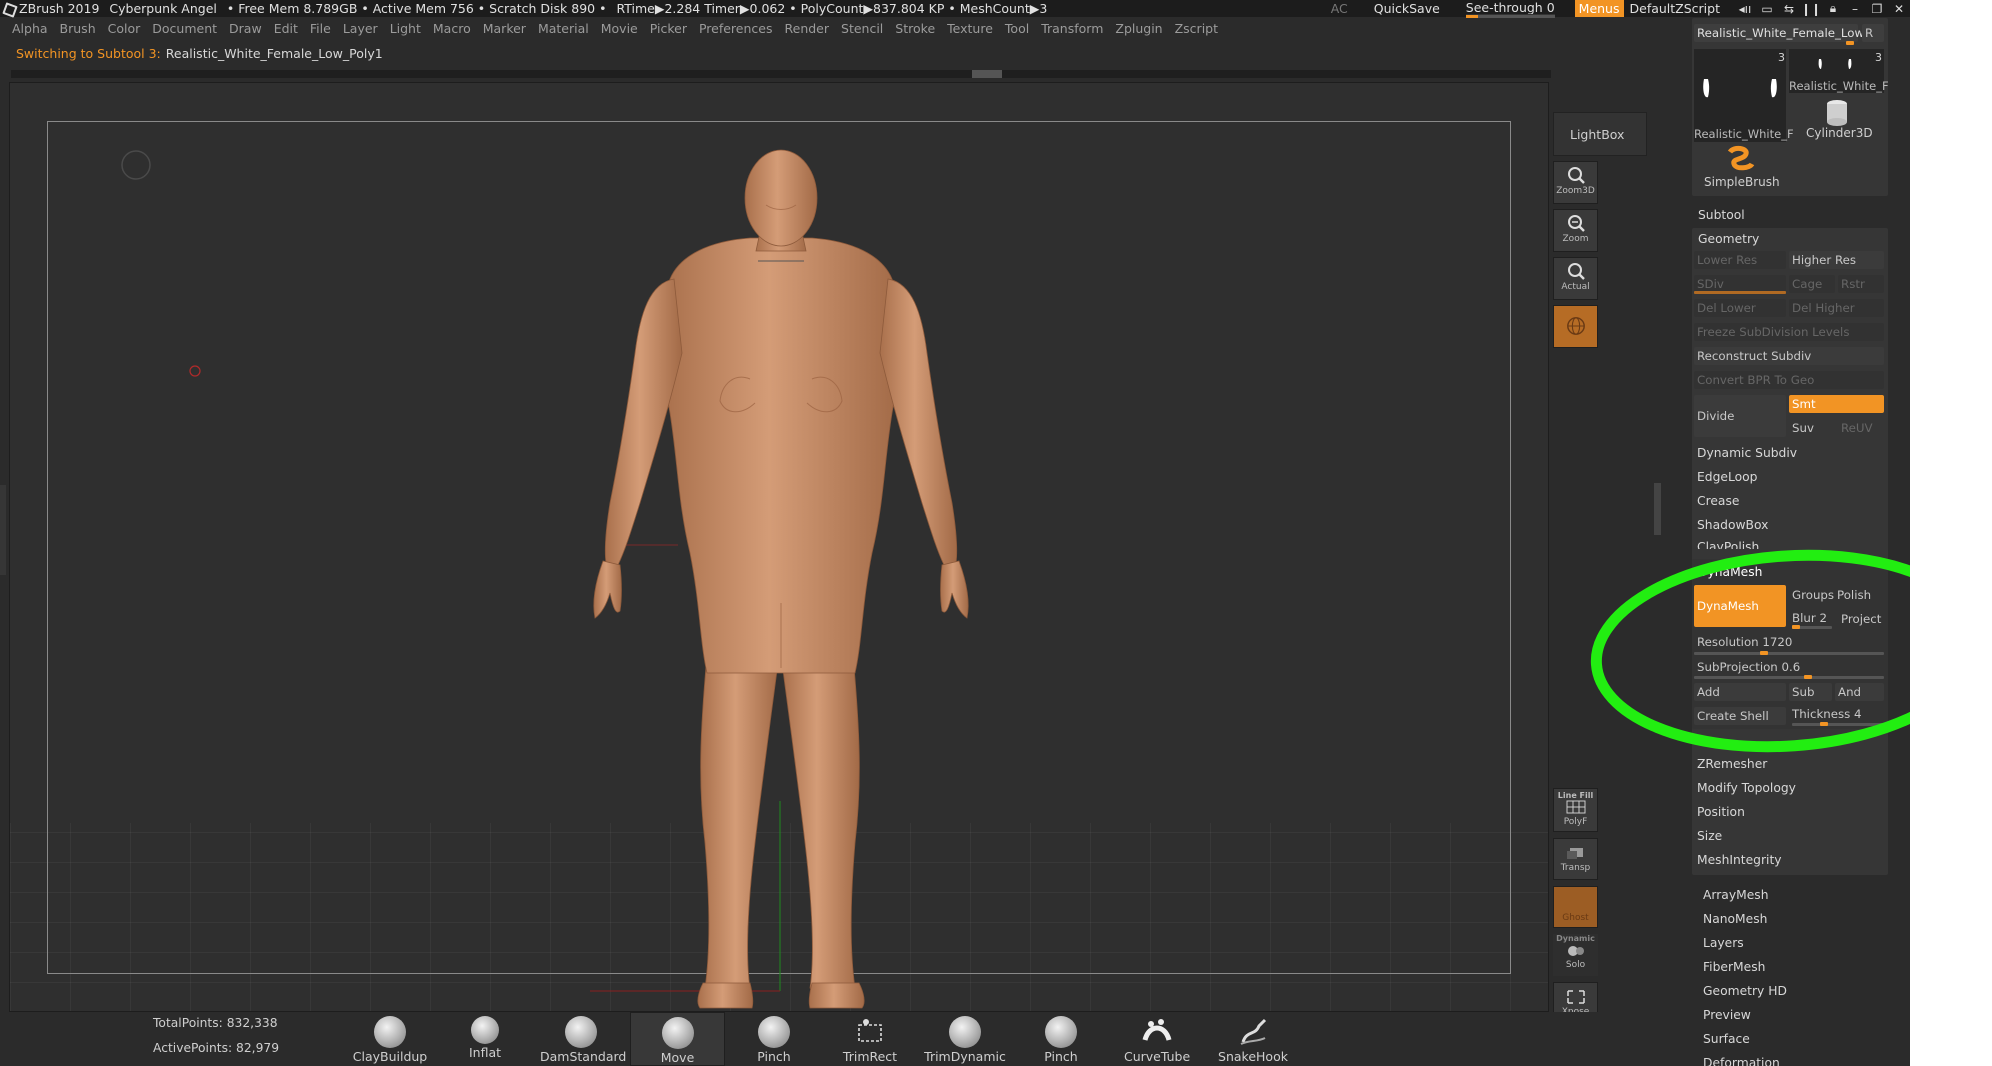  What do you see at coordinates (1789, 501) in the screenshot?
I see `crease-section: Crease` at bounding box center [1789, 501].